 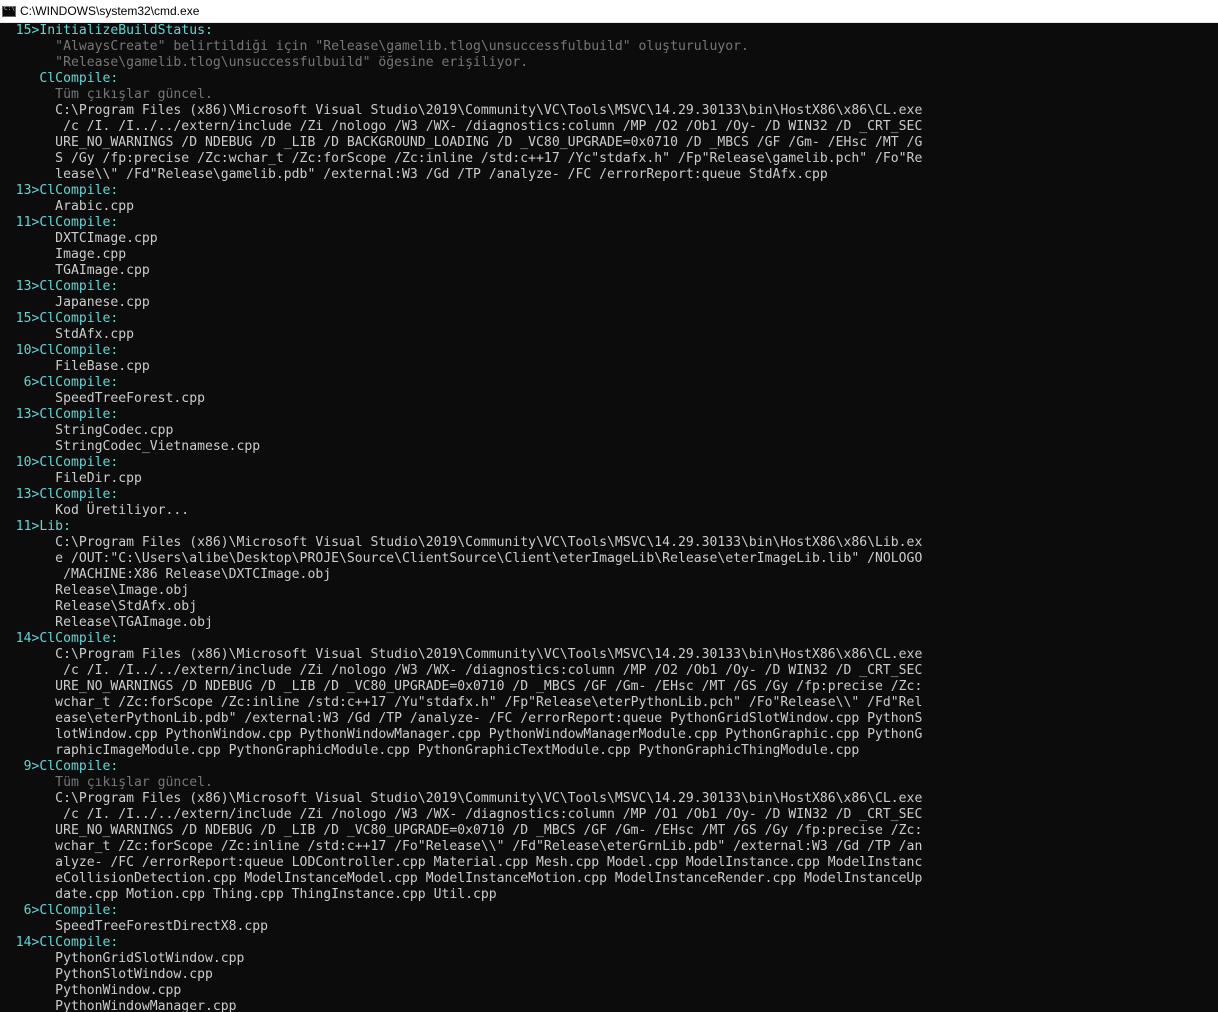 What do you see at coordinates (67, 334) in the screenshot?
I see `console-line: StdAfx.cpp` at bounding box center [67, 334].